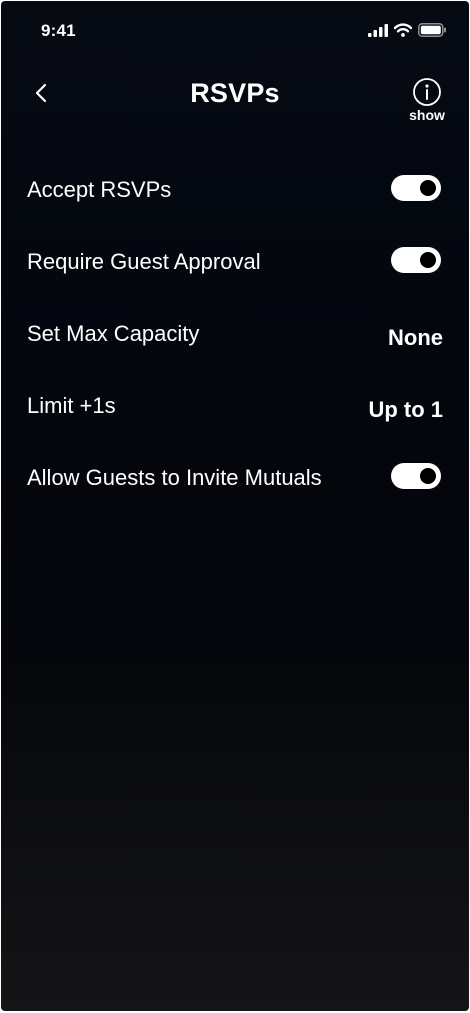 The width and height of the screenshot is (470, 1013). I want to click on setting-row-max-capacity: Set Max Capacity None, so click(235, 341).